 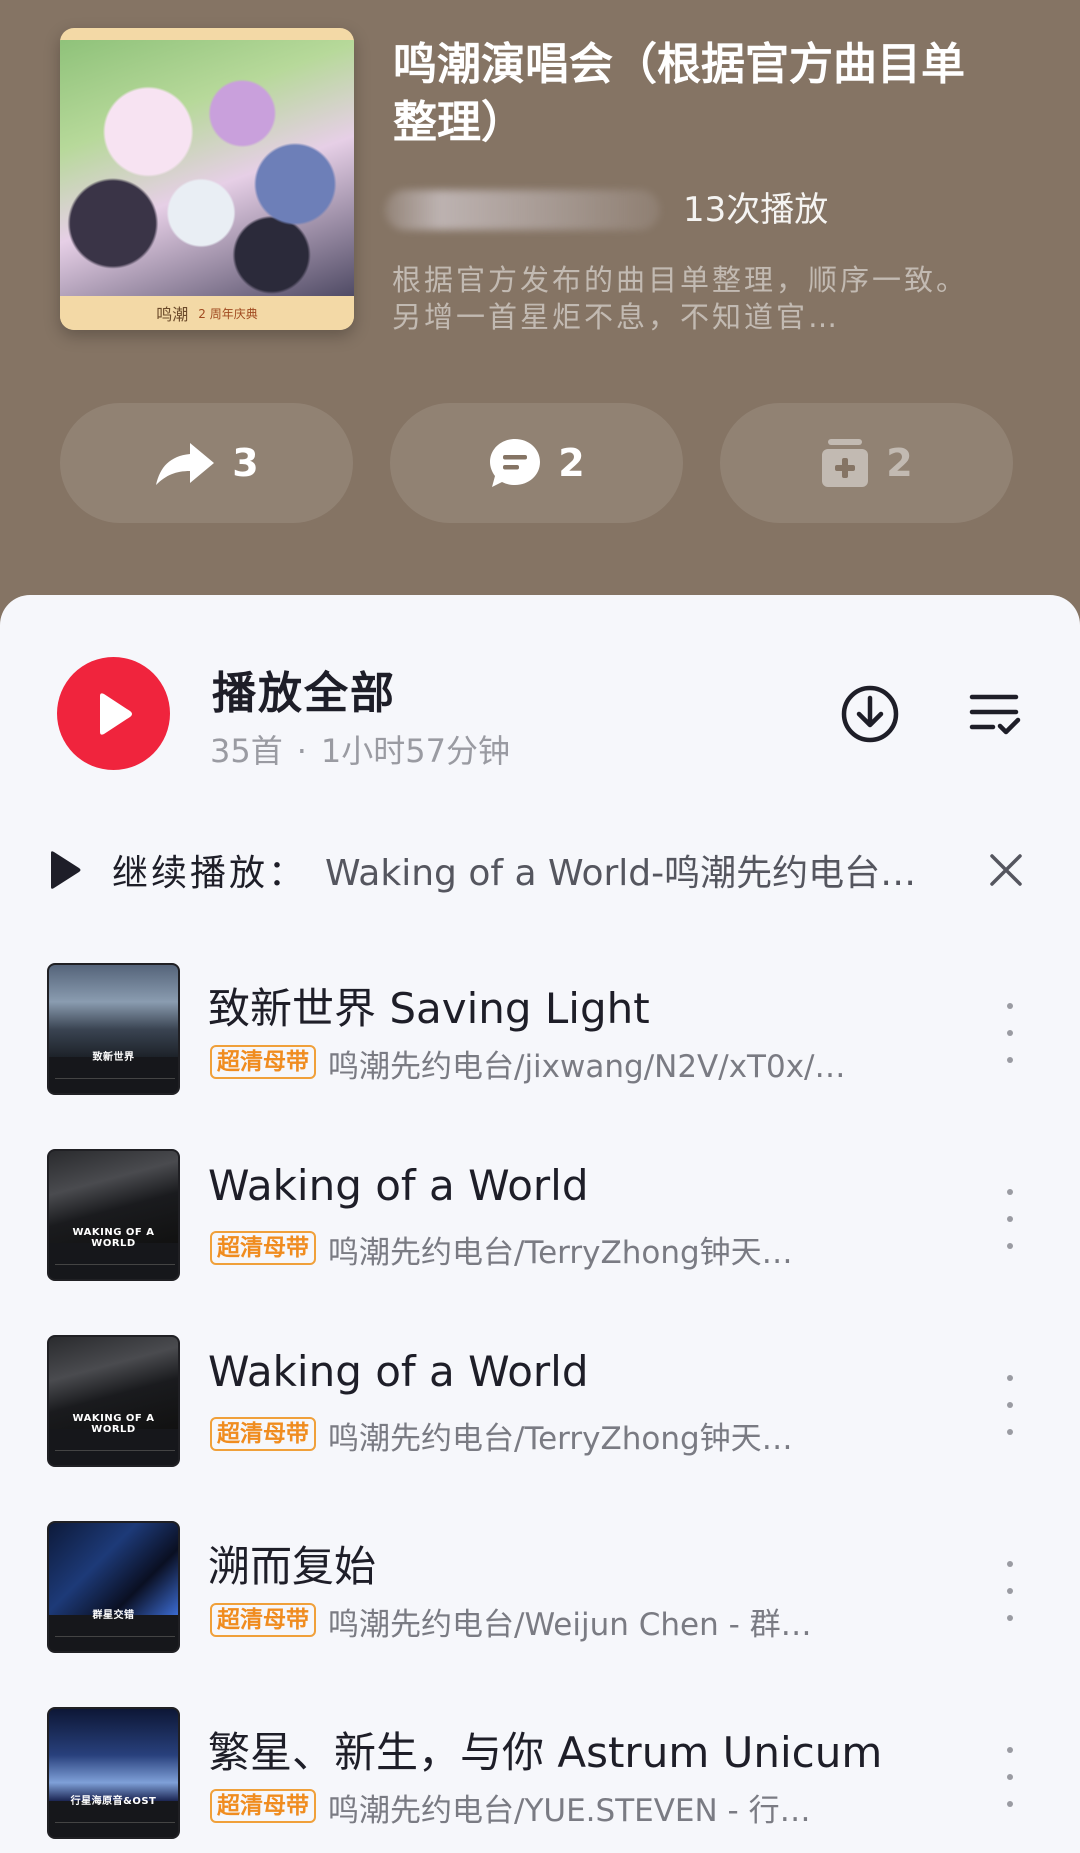 I want to click on track-title: 繁星、新生，与你 Astrum Unicum, so click(x=545, y=1752).